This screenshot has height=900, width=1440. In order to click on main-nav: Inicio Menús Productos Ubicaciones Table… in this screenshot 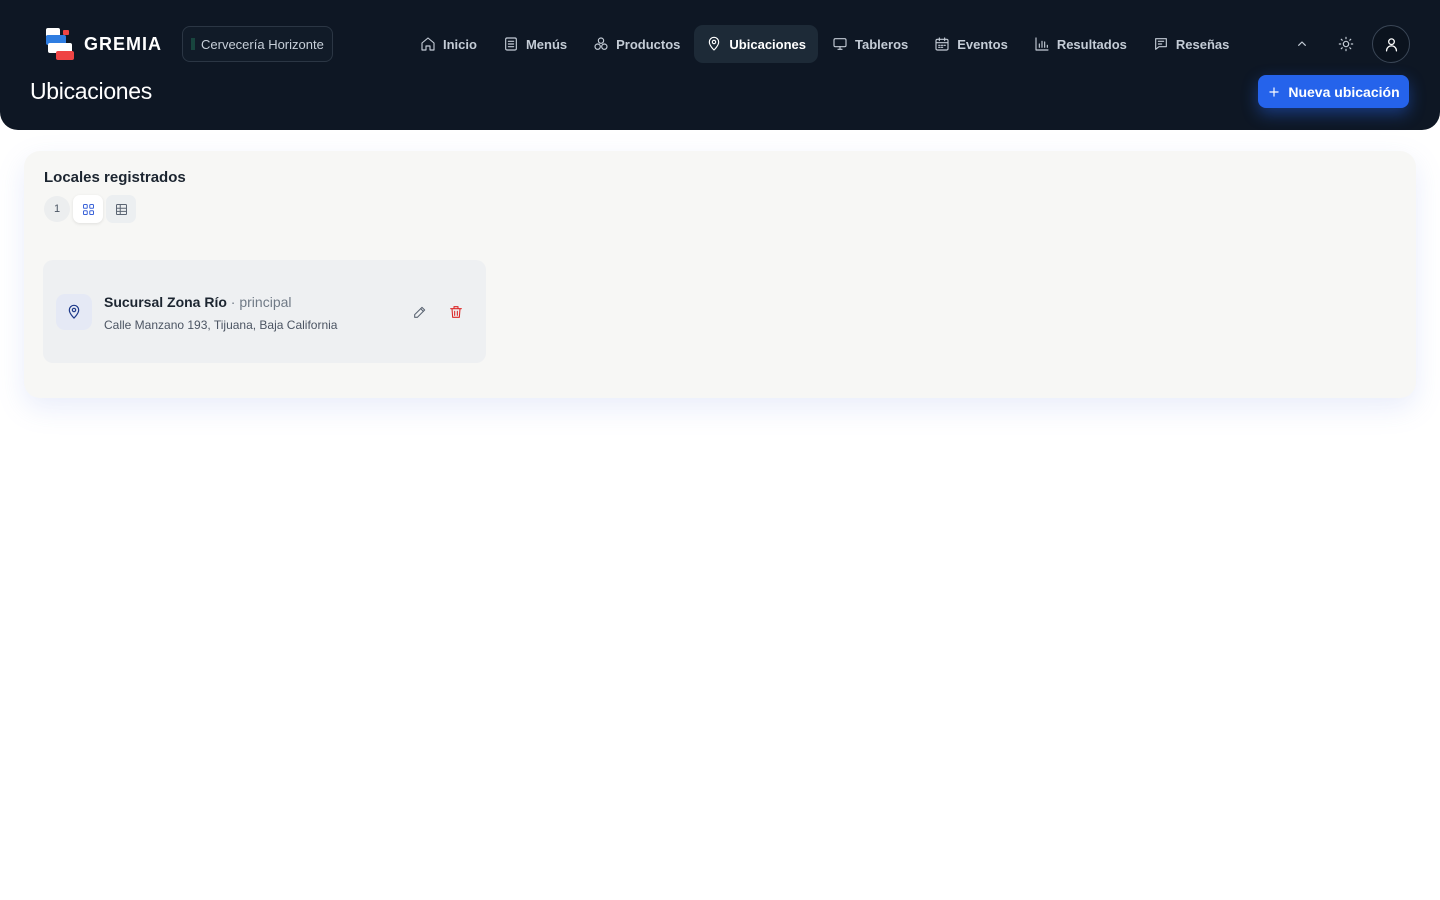, I will do `click(824, 44)`.